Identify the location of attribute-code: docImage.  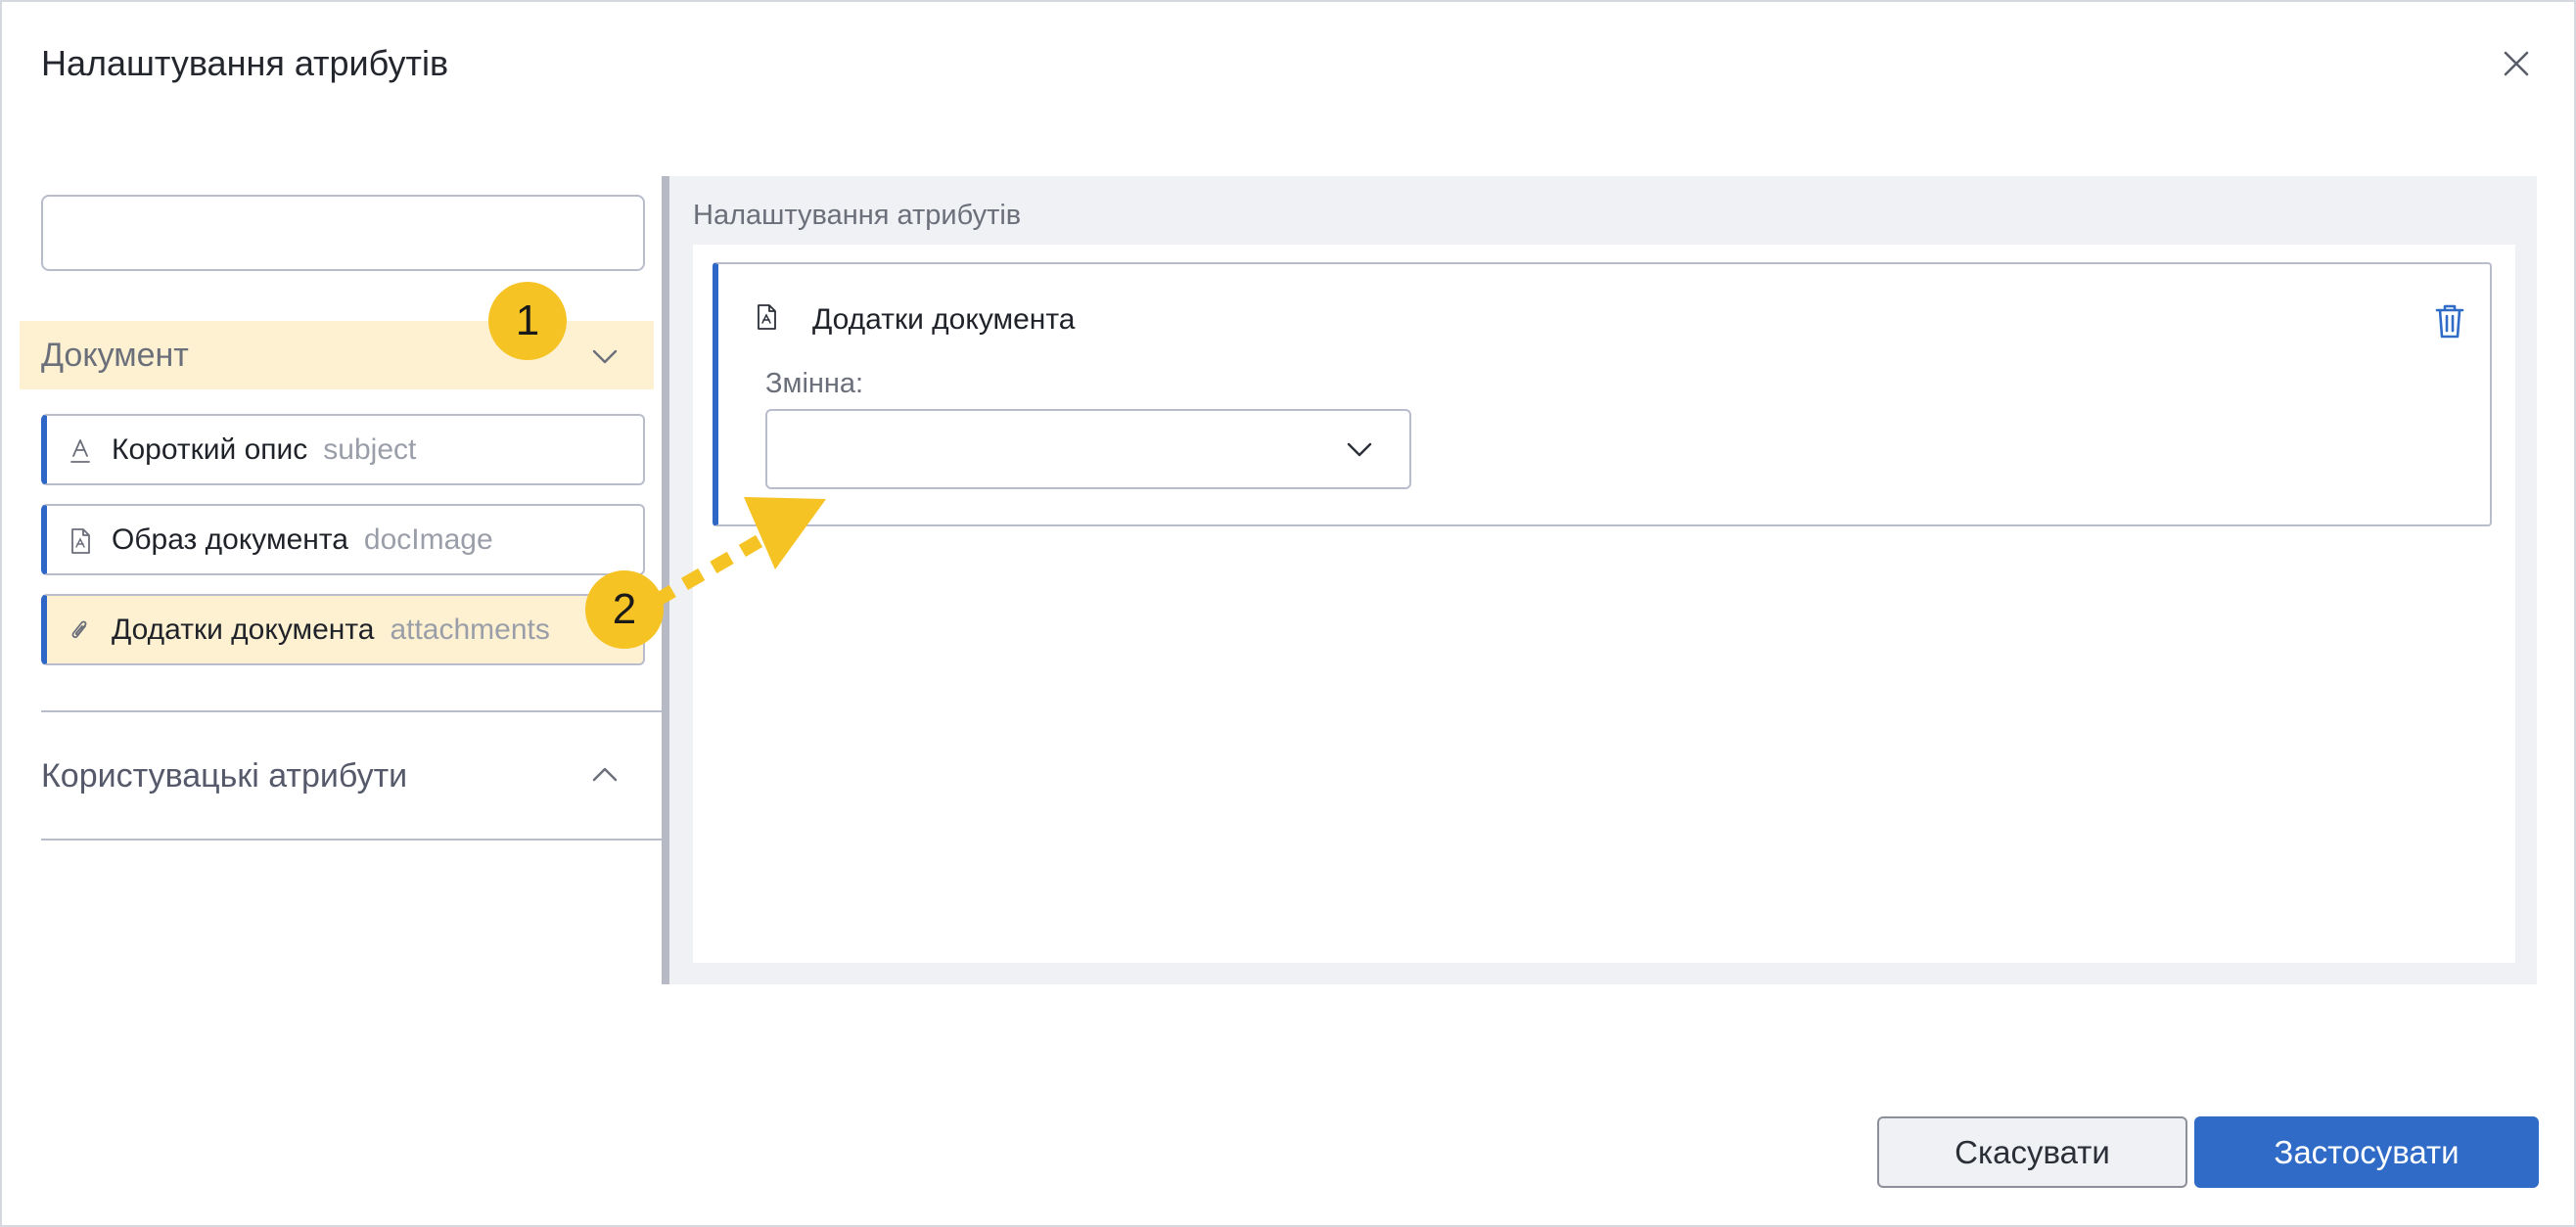
(428, 539).